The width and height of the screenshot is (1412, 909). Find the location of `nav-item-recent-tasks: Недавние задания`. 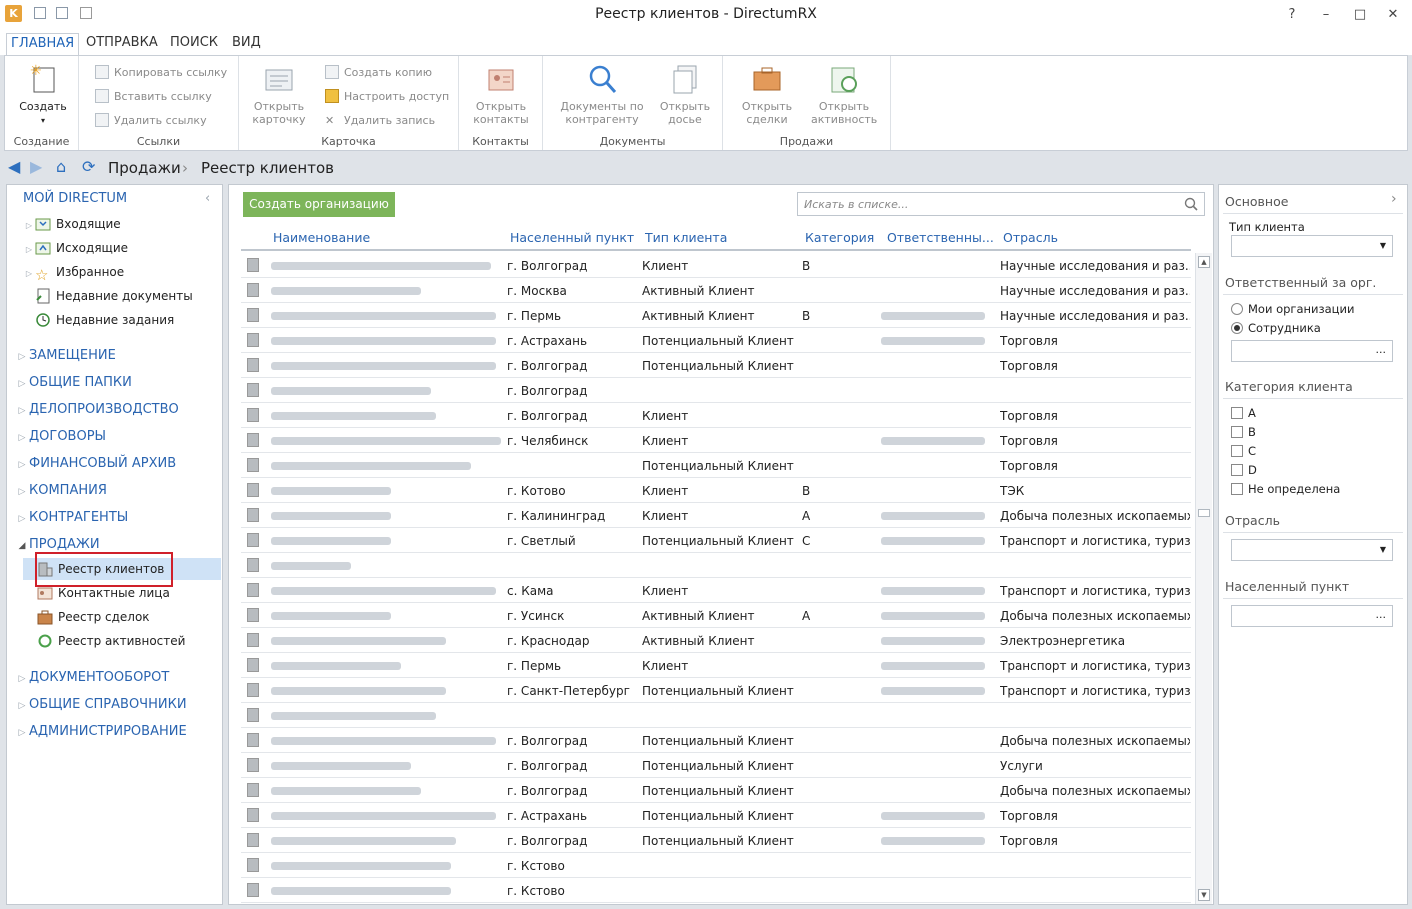

nav-item-recent-tasks: Недавние задания is located at coordinates (98, 320).